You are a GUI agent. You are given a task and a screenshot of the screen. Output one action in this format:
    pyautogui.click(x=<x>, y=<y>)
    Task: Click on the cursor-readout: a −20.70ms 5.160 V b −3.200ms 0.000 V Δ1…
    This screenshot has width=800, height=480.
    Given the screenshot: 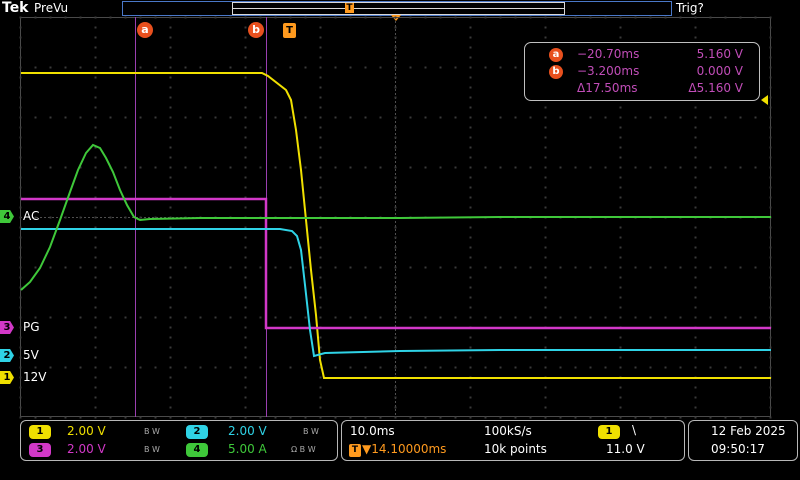 What is the action you would take?
    pyautogui.click(x=642, y=71)
    